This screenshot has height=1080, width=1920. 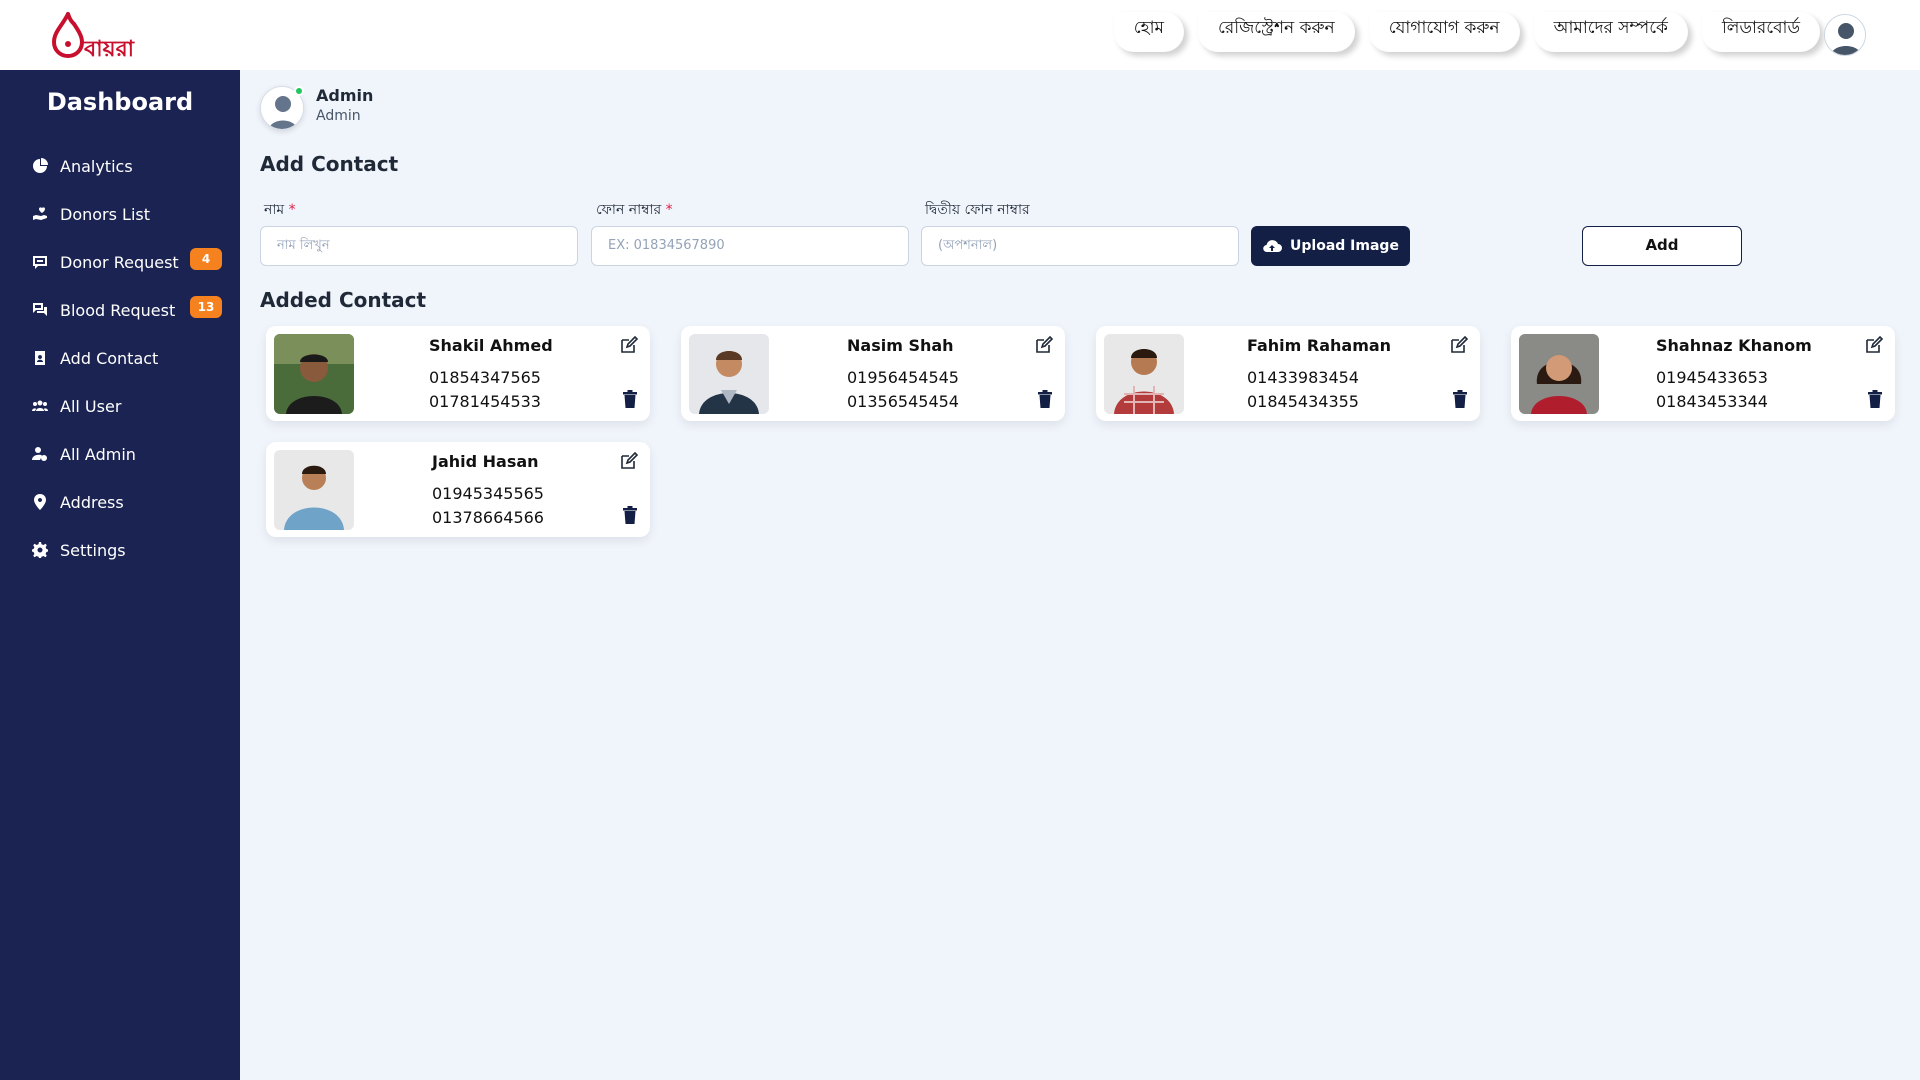 I want to click on online-status-dot, so click(x=299, y=91).